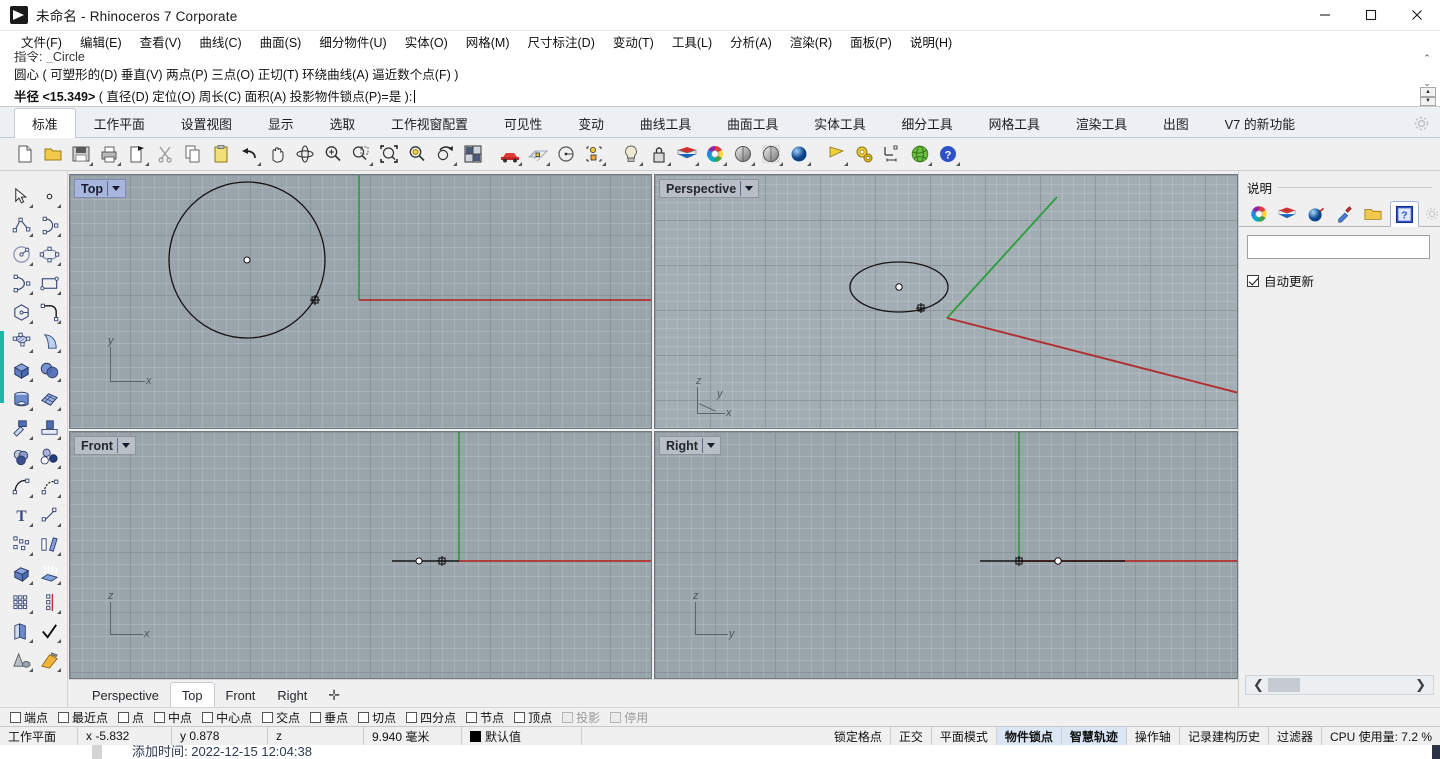 This screenshot has width=1440, height=759. Describe the element at coordinates (690, 445) in the screenshot. I see `viewport-right-label: Right` at that location.